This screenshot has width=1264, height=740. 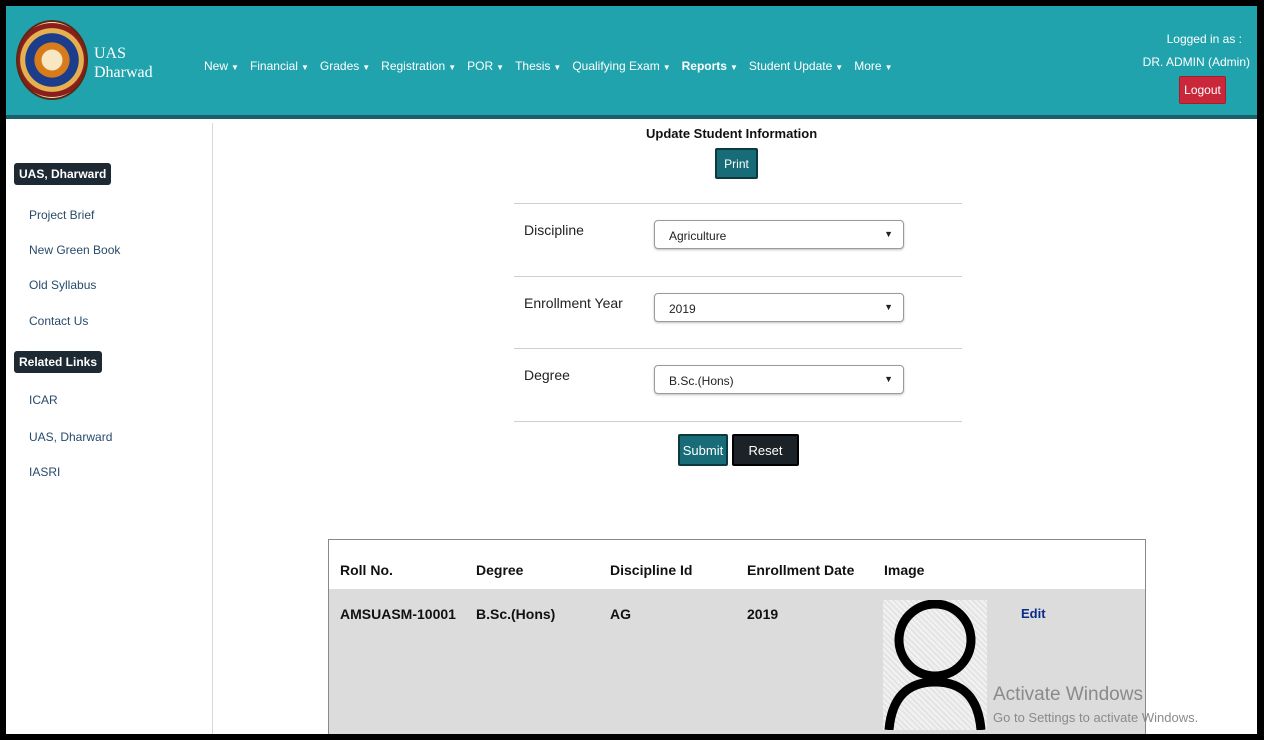 I want to click on brand-line1: UAS, so click(x=110, y=53).